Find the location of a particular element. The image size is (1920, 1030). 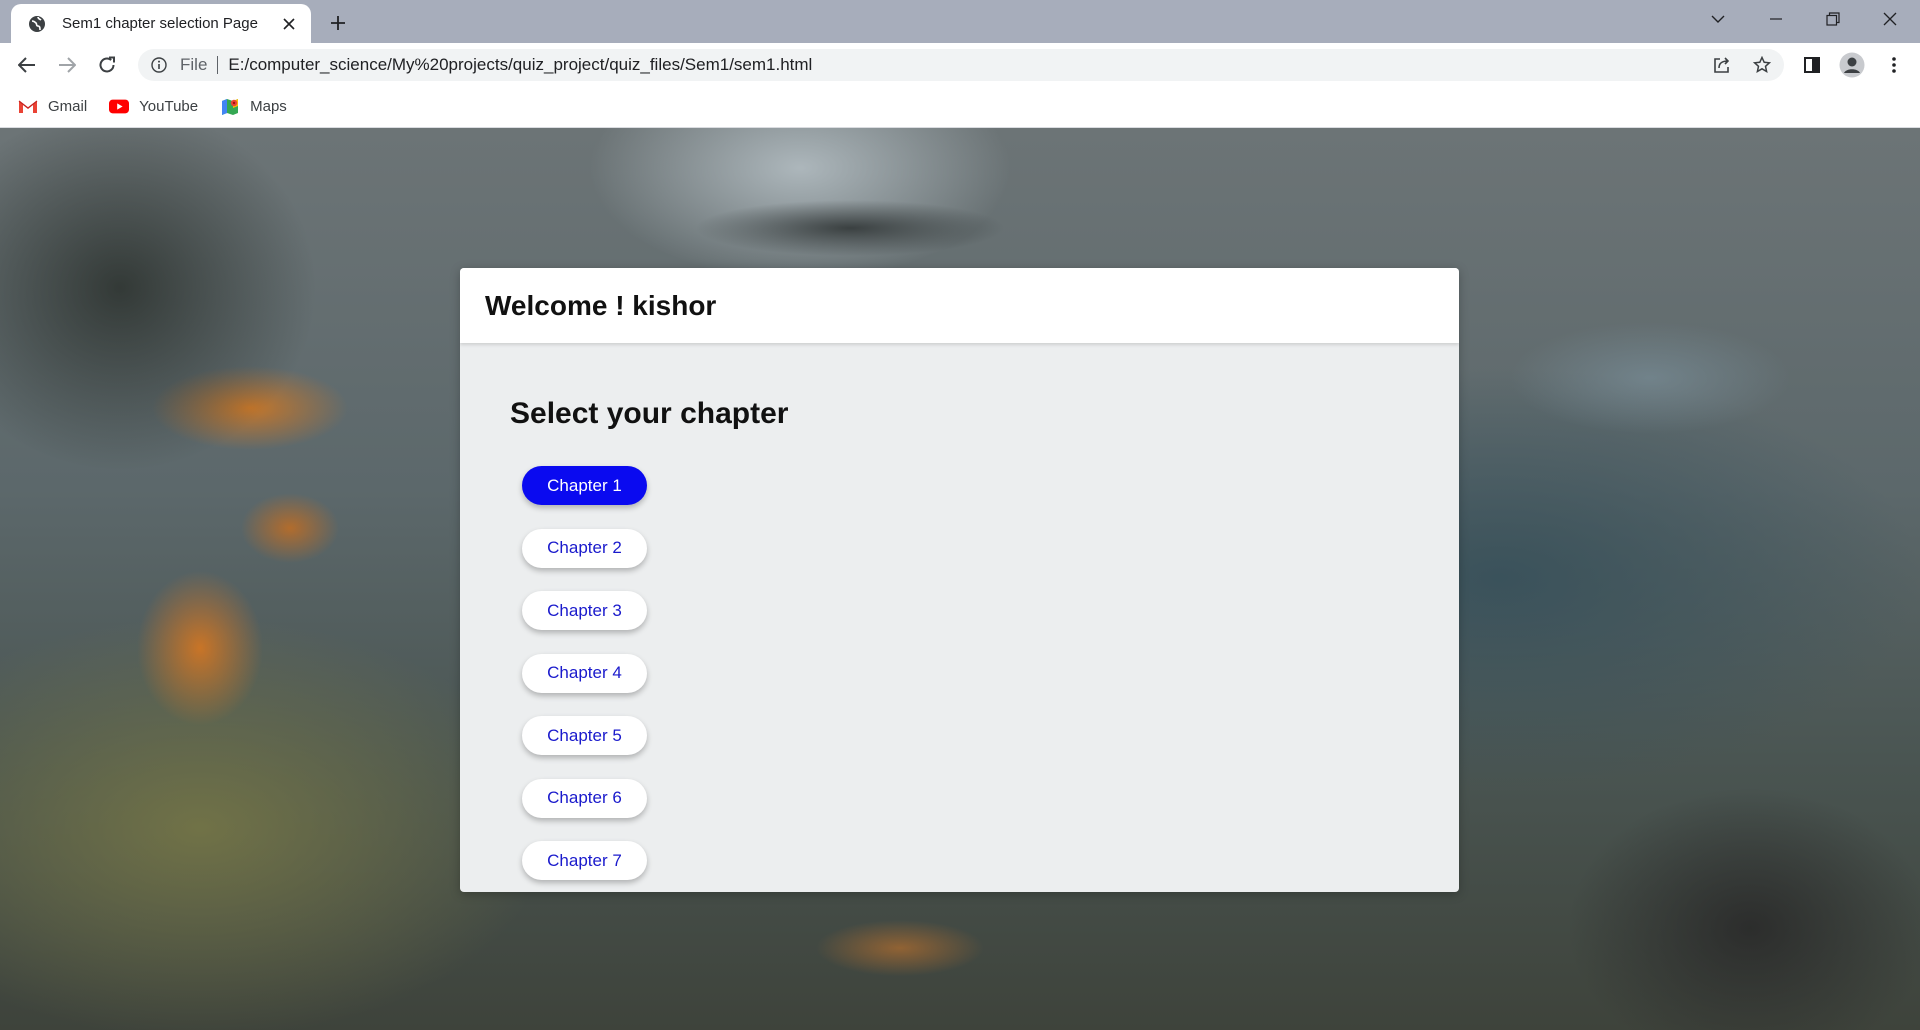

tab-strip: Sem1 chapter selection Page is located at coordinates (960, 21).